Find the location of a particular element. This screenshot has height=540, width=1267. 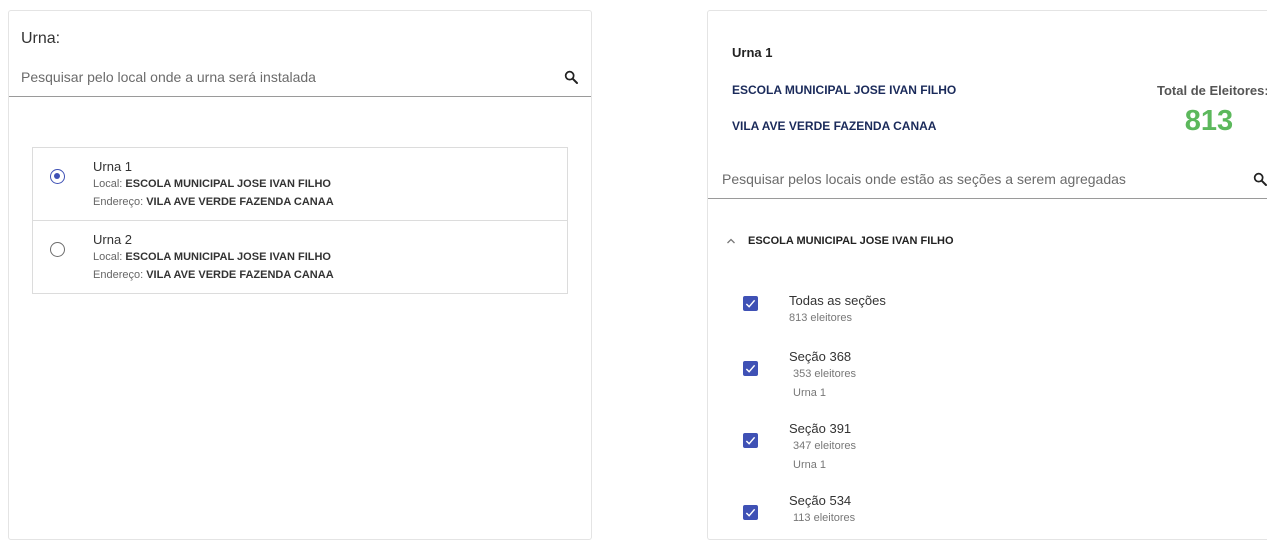

section-search-bar is located at coordinates (987, 182).